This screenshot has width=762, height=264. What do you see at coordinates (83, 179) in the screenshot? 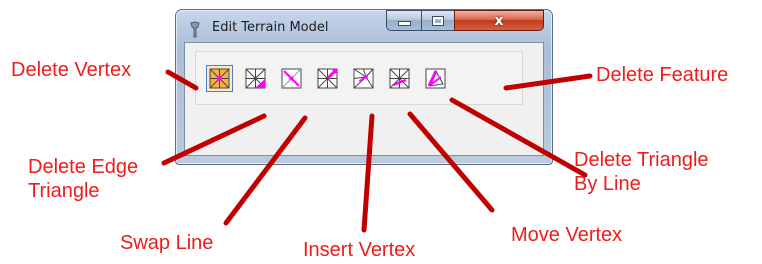
I see `callout-delete-edge-triangle: Delete Edge Triangle` at bounding box center [83, 179].